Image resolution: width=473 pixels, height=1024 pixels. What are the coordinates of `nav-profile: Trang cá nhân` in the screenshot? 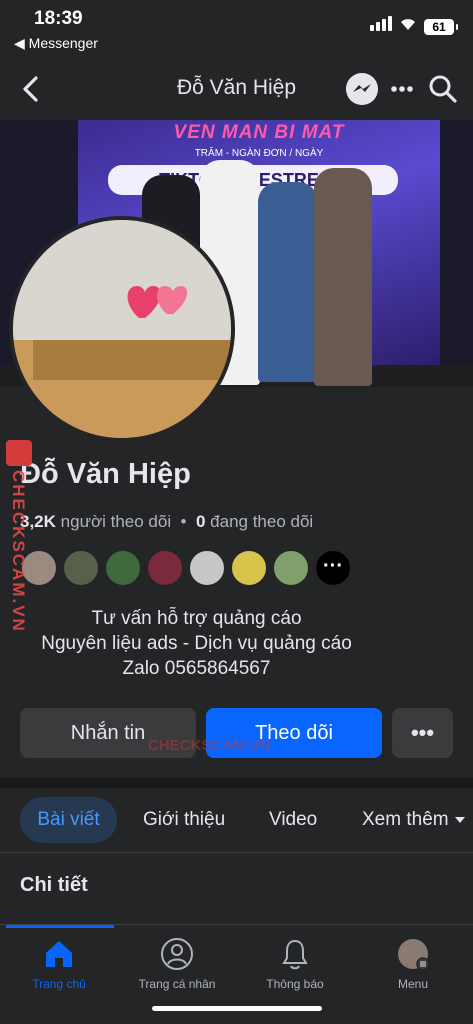 It's located at (177, 964).